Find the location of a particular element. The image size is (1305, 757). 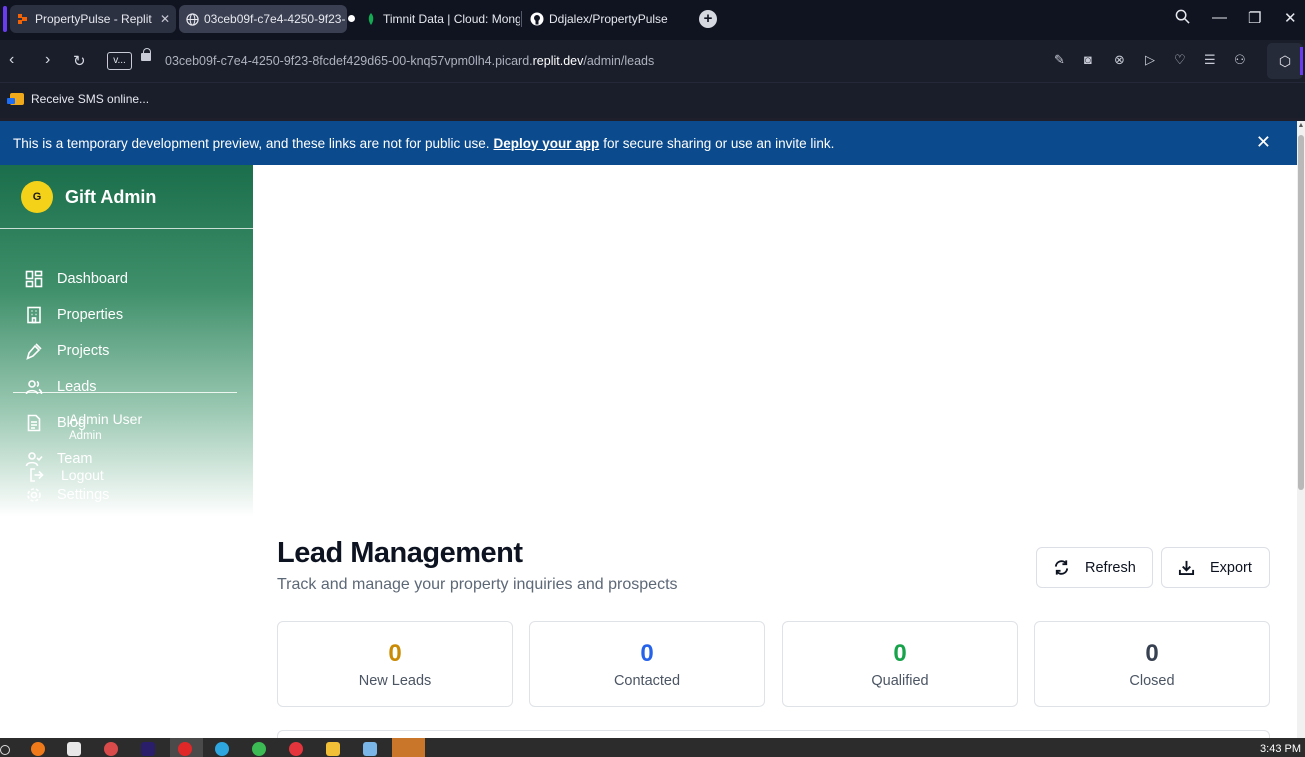

sidebar-item-properties: Properties is located at coordinates (74, 315).